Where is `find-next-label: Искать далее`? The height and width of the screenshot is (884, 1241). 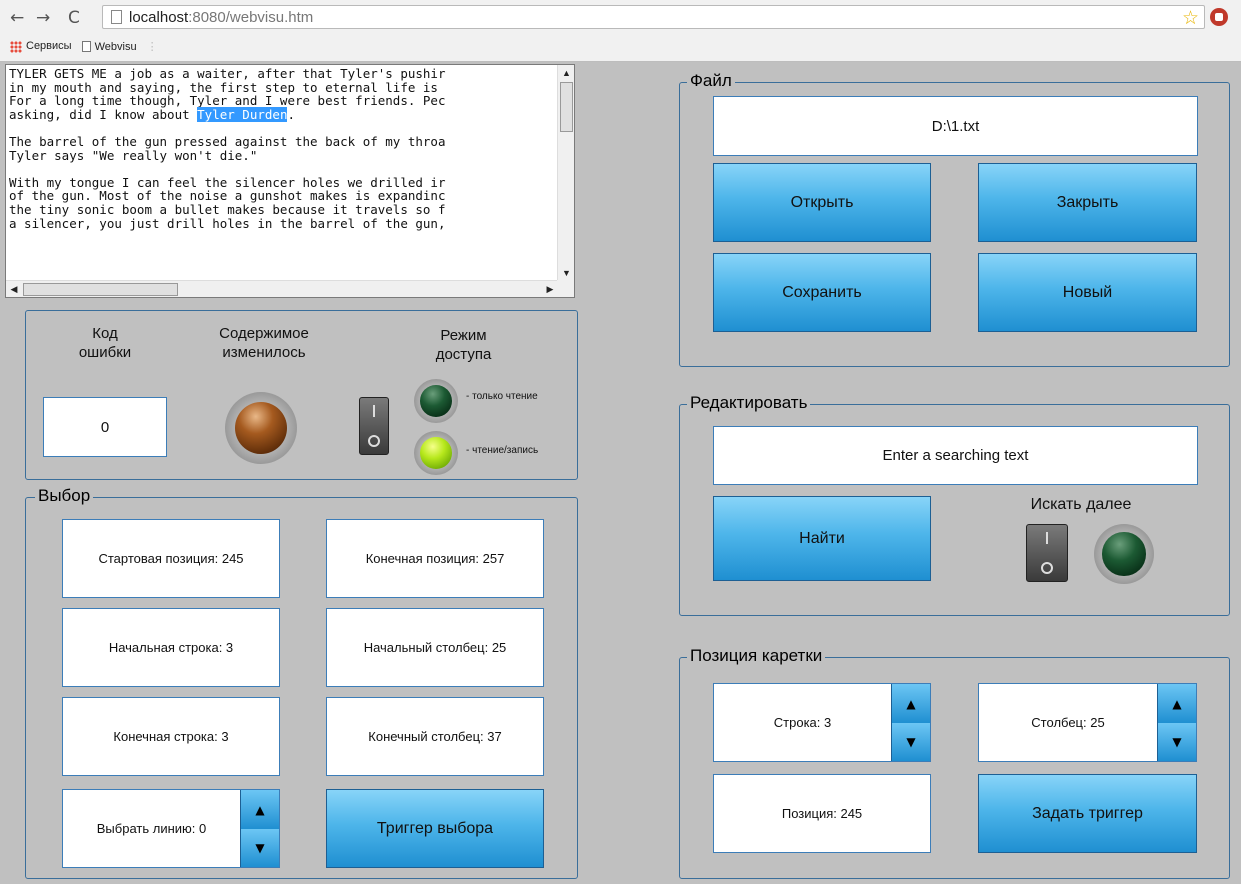
find-next-label: Искать далее is located at coordinates (1081, 504).